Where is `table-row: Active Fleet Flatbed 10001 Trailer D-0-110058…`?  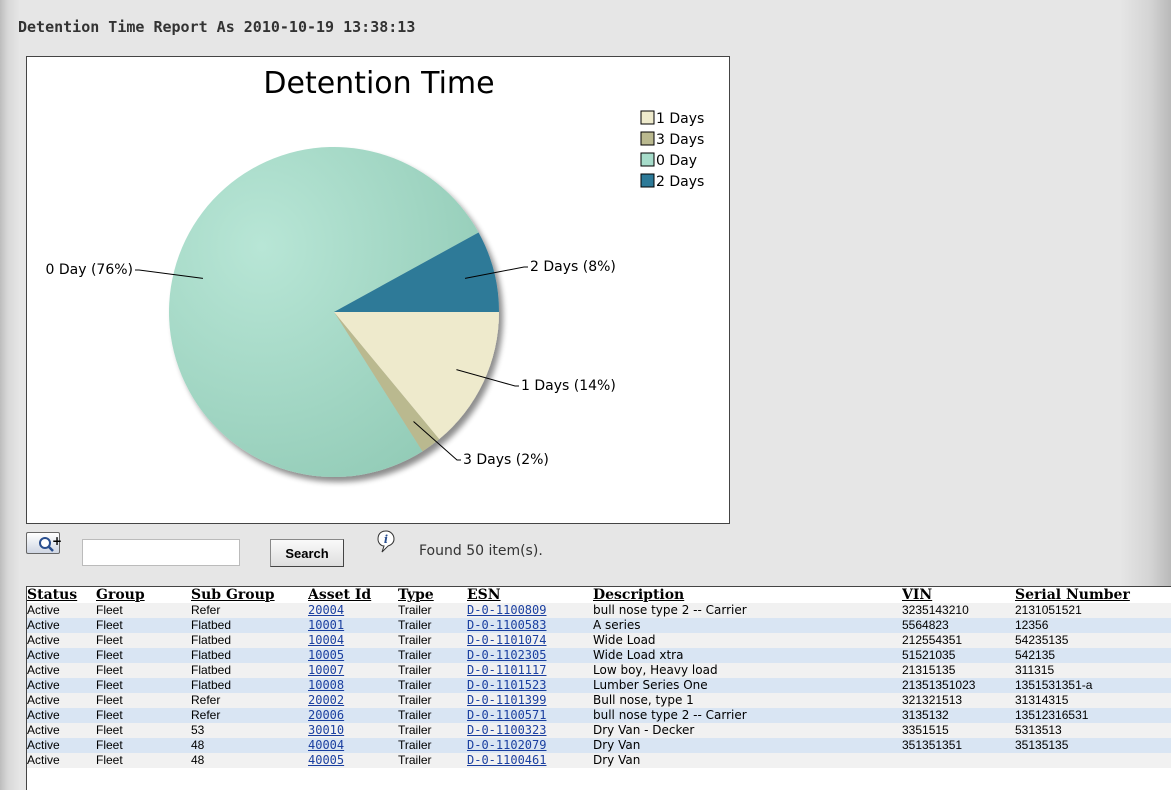 table-row: Active Fleet Flatbed 10001 Trailer D-0-110058… is located at coordinates (599, 625).